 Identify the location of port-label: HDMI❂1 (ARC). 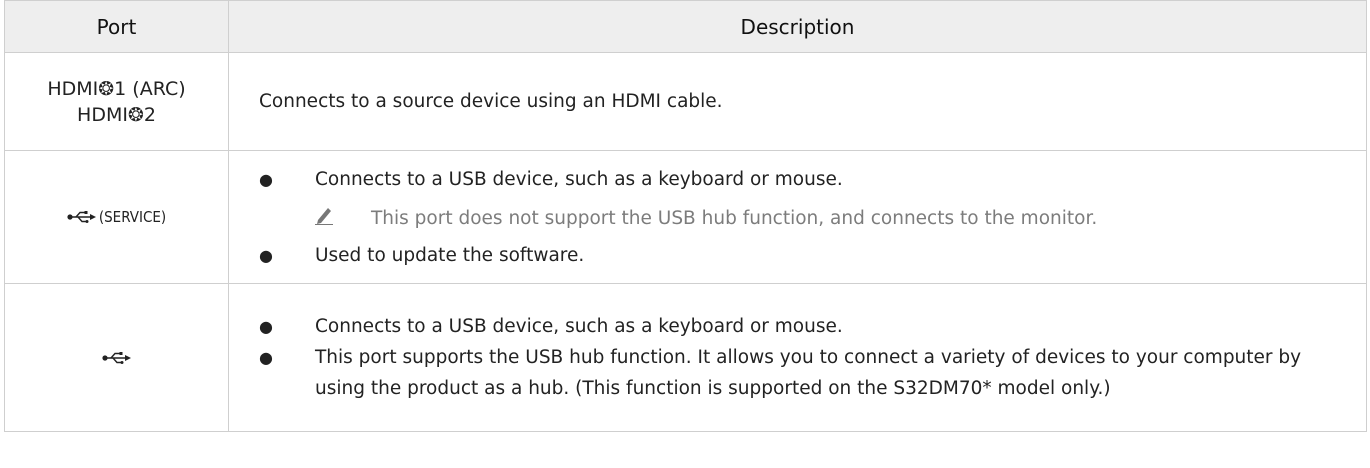
(116, 88).